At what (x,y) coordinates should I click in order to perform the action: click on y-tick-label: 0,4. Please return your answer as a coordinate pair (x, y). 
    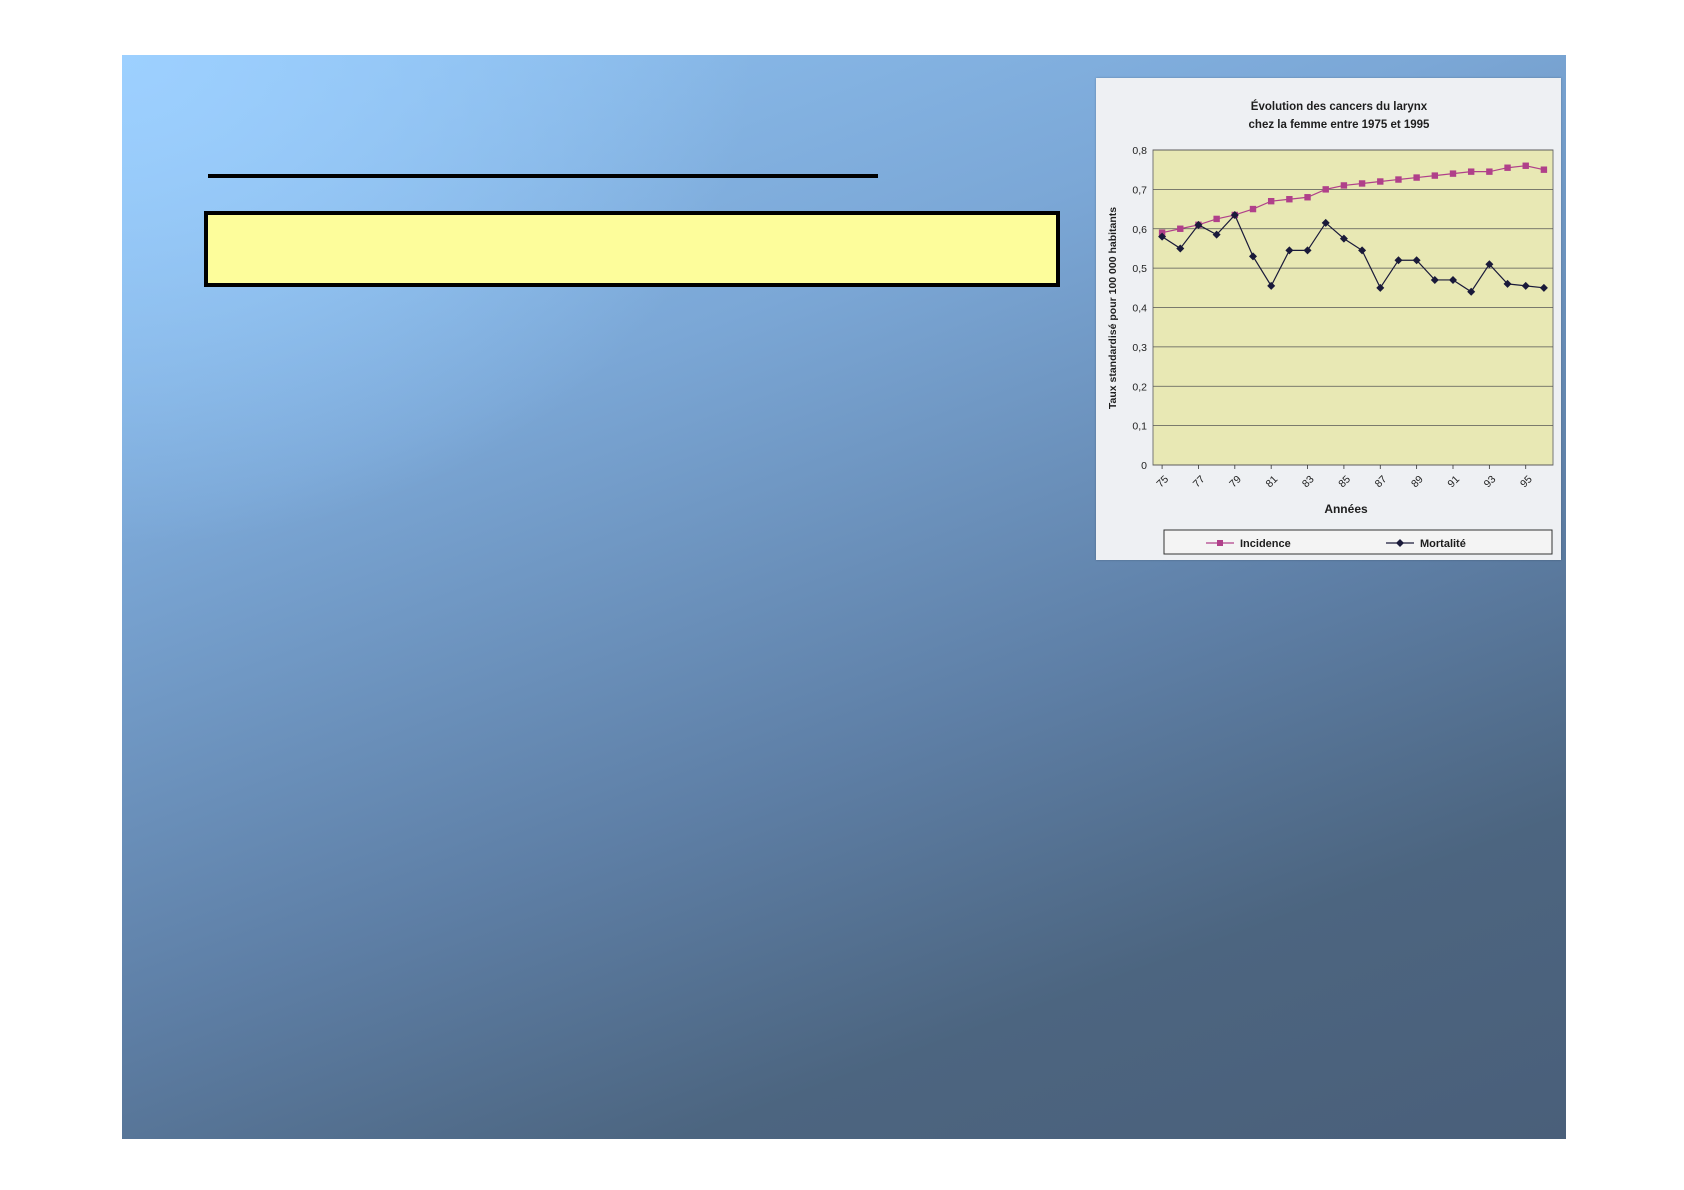
    Looking at the image, I should click on (1139, 309).